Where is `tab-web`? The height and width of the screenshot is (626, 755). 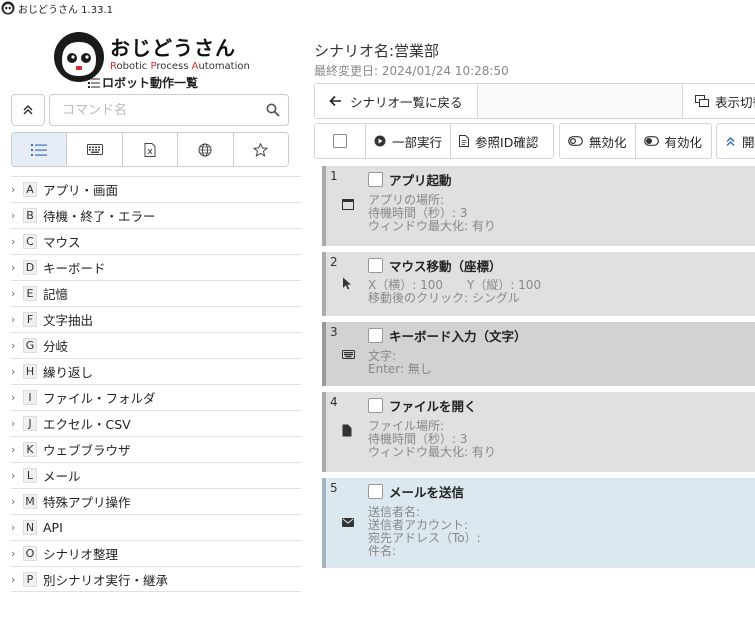 tab-web is located at coordinates (206, 149).